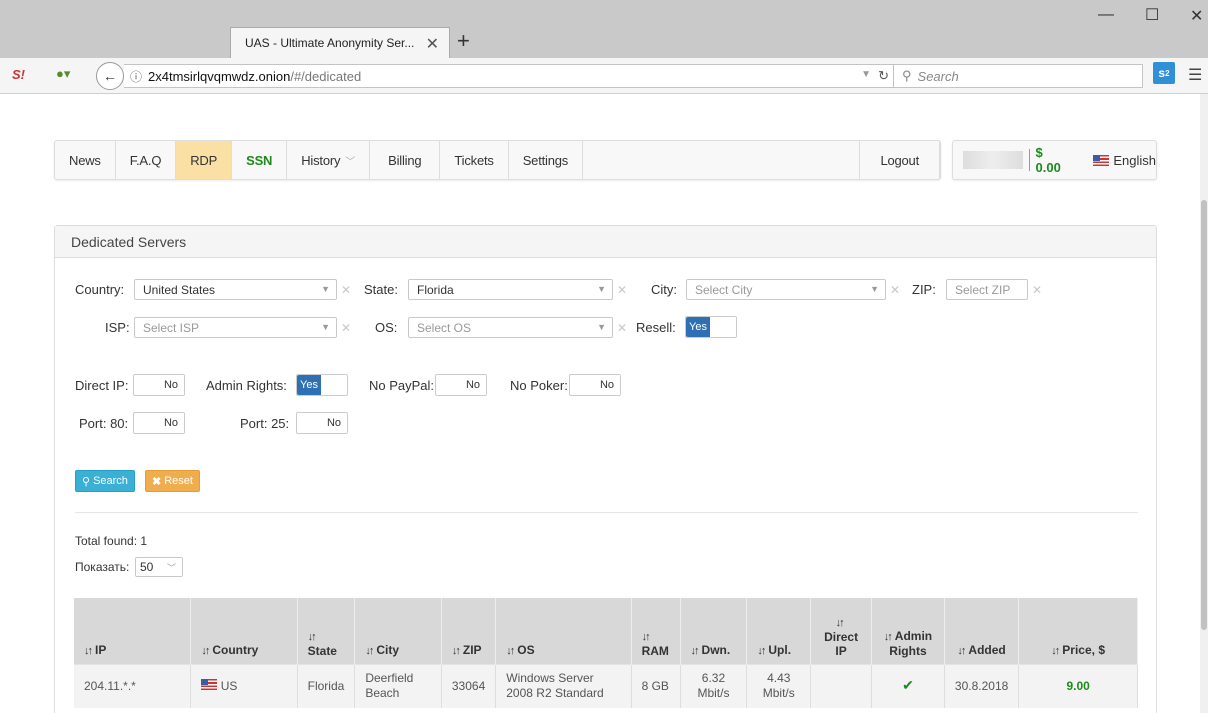 Image resolution: width=1208 pixels, height=713 pixels. Describe the element at coordinates (85, 160) in the screenshot. I see `nav-news: News` at that location.